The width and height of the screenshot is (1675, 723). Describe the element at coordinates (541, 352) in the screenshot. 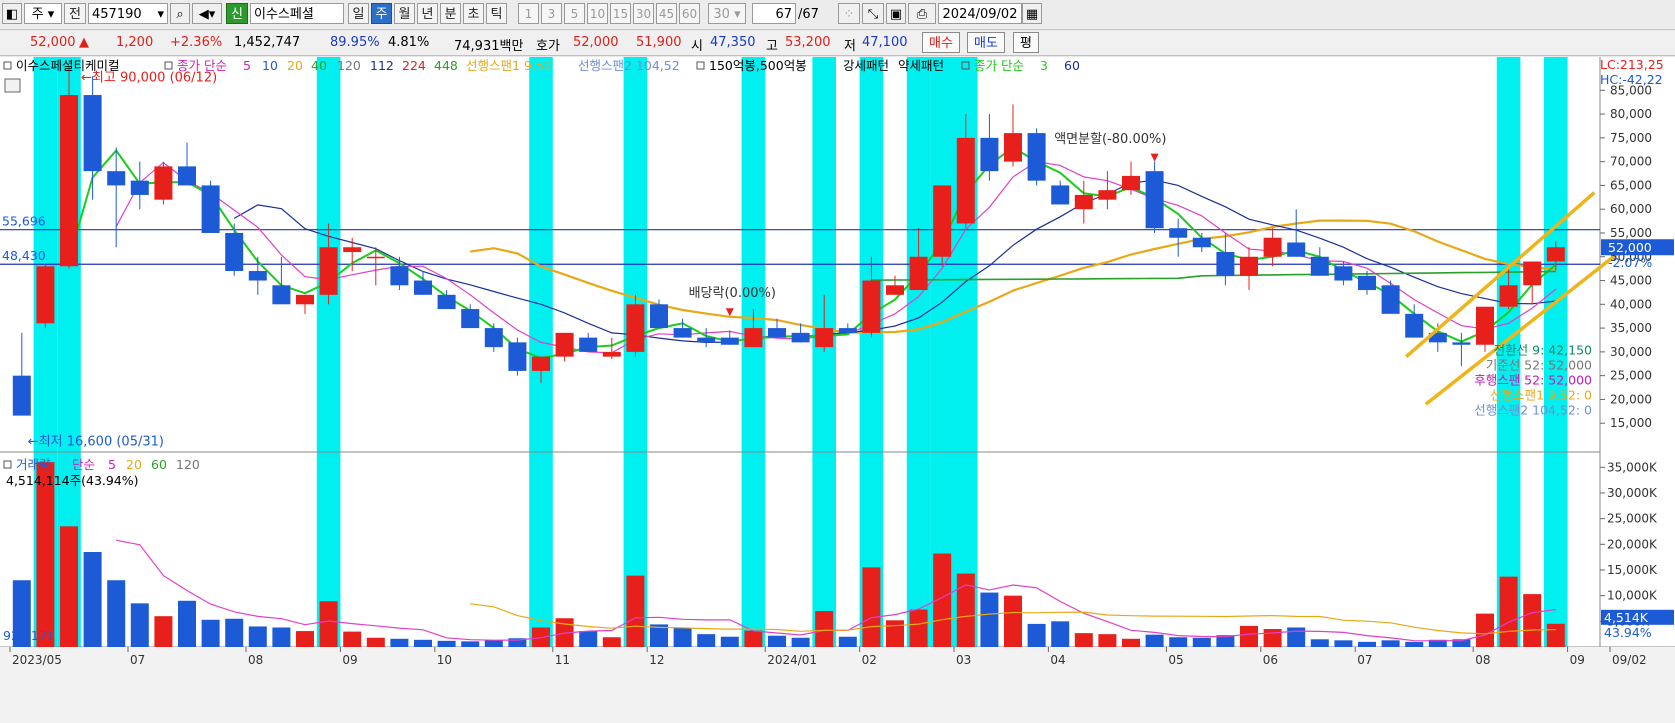

I see `highlight-column` at that location.